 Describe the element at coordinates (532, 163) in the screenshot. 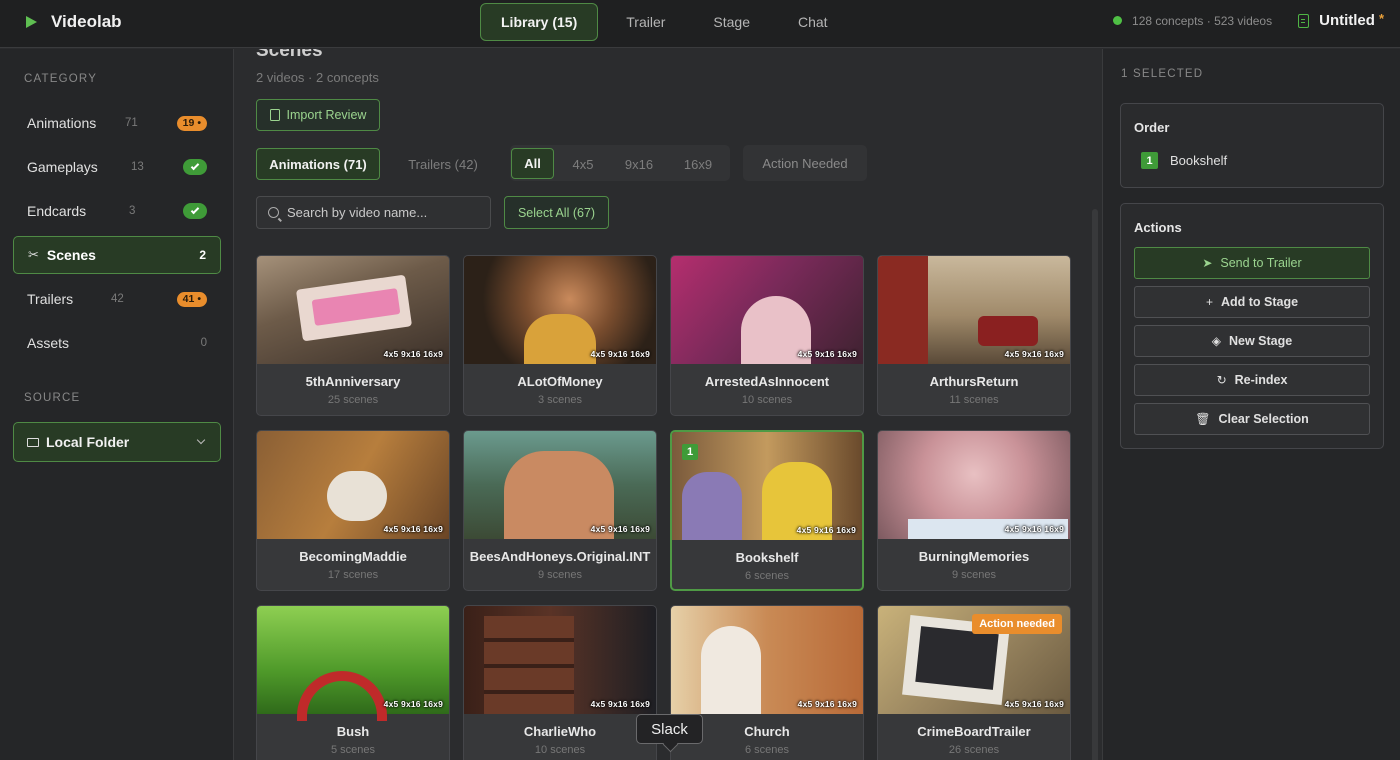

I see `aspect-all: All` at that location.